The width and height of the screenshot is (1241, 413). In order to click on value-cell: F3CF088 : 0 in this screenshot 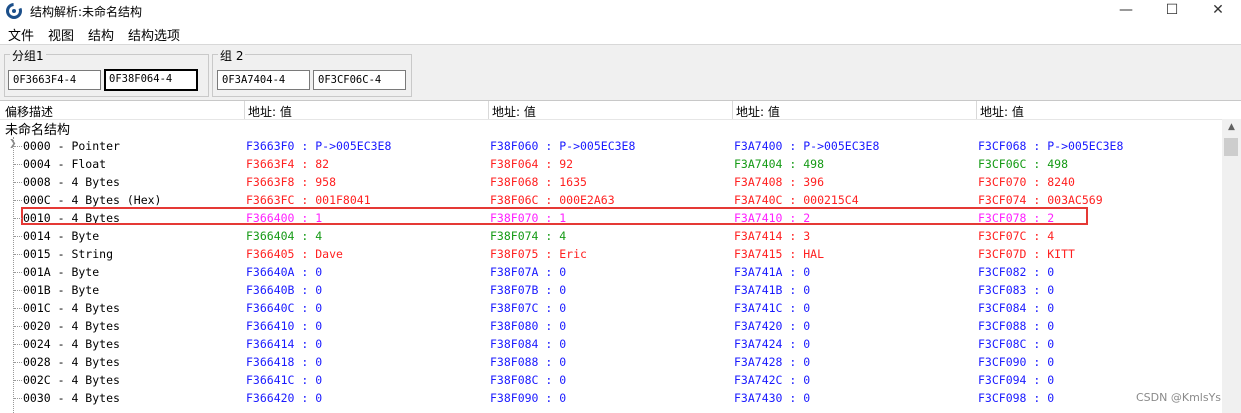, I will do `click(1016, 326)`.